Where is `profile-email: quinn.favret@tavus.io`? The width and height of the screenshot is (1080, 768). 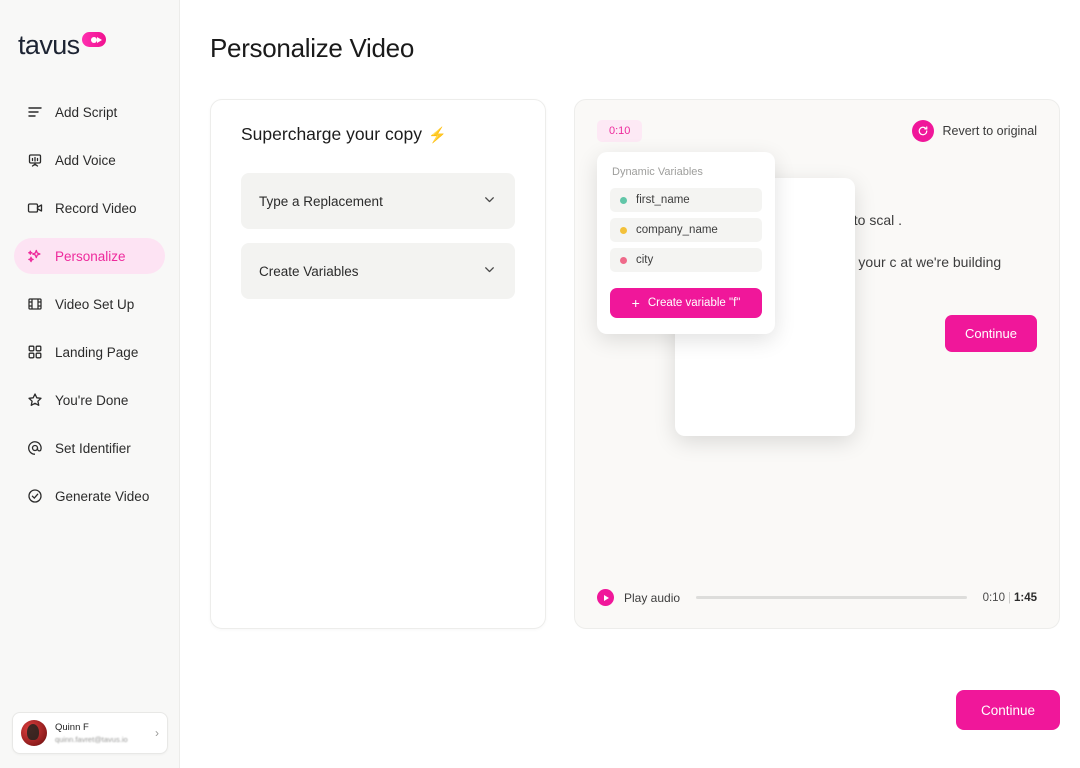
profile-email: quinn.favret@tavus.io is located at coordinates (91, 739).